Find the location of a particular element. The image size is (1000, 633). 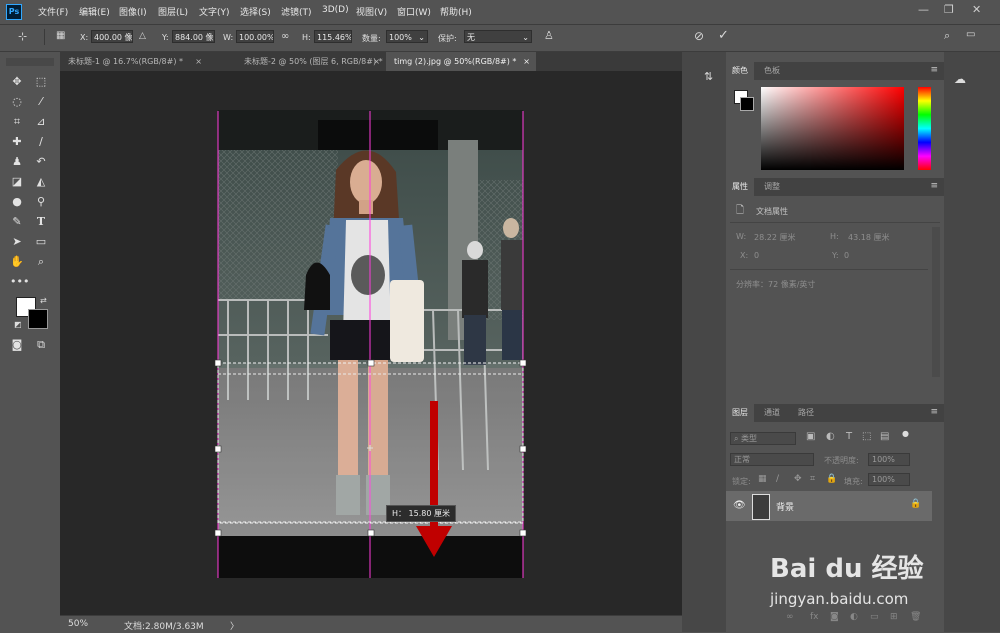

lock-transparent-icon: ▦ is located at coordinates (762, 479).